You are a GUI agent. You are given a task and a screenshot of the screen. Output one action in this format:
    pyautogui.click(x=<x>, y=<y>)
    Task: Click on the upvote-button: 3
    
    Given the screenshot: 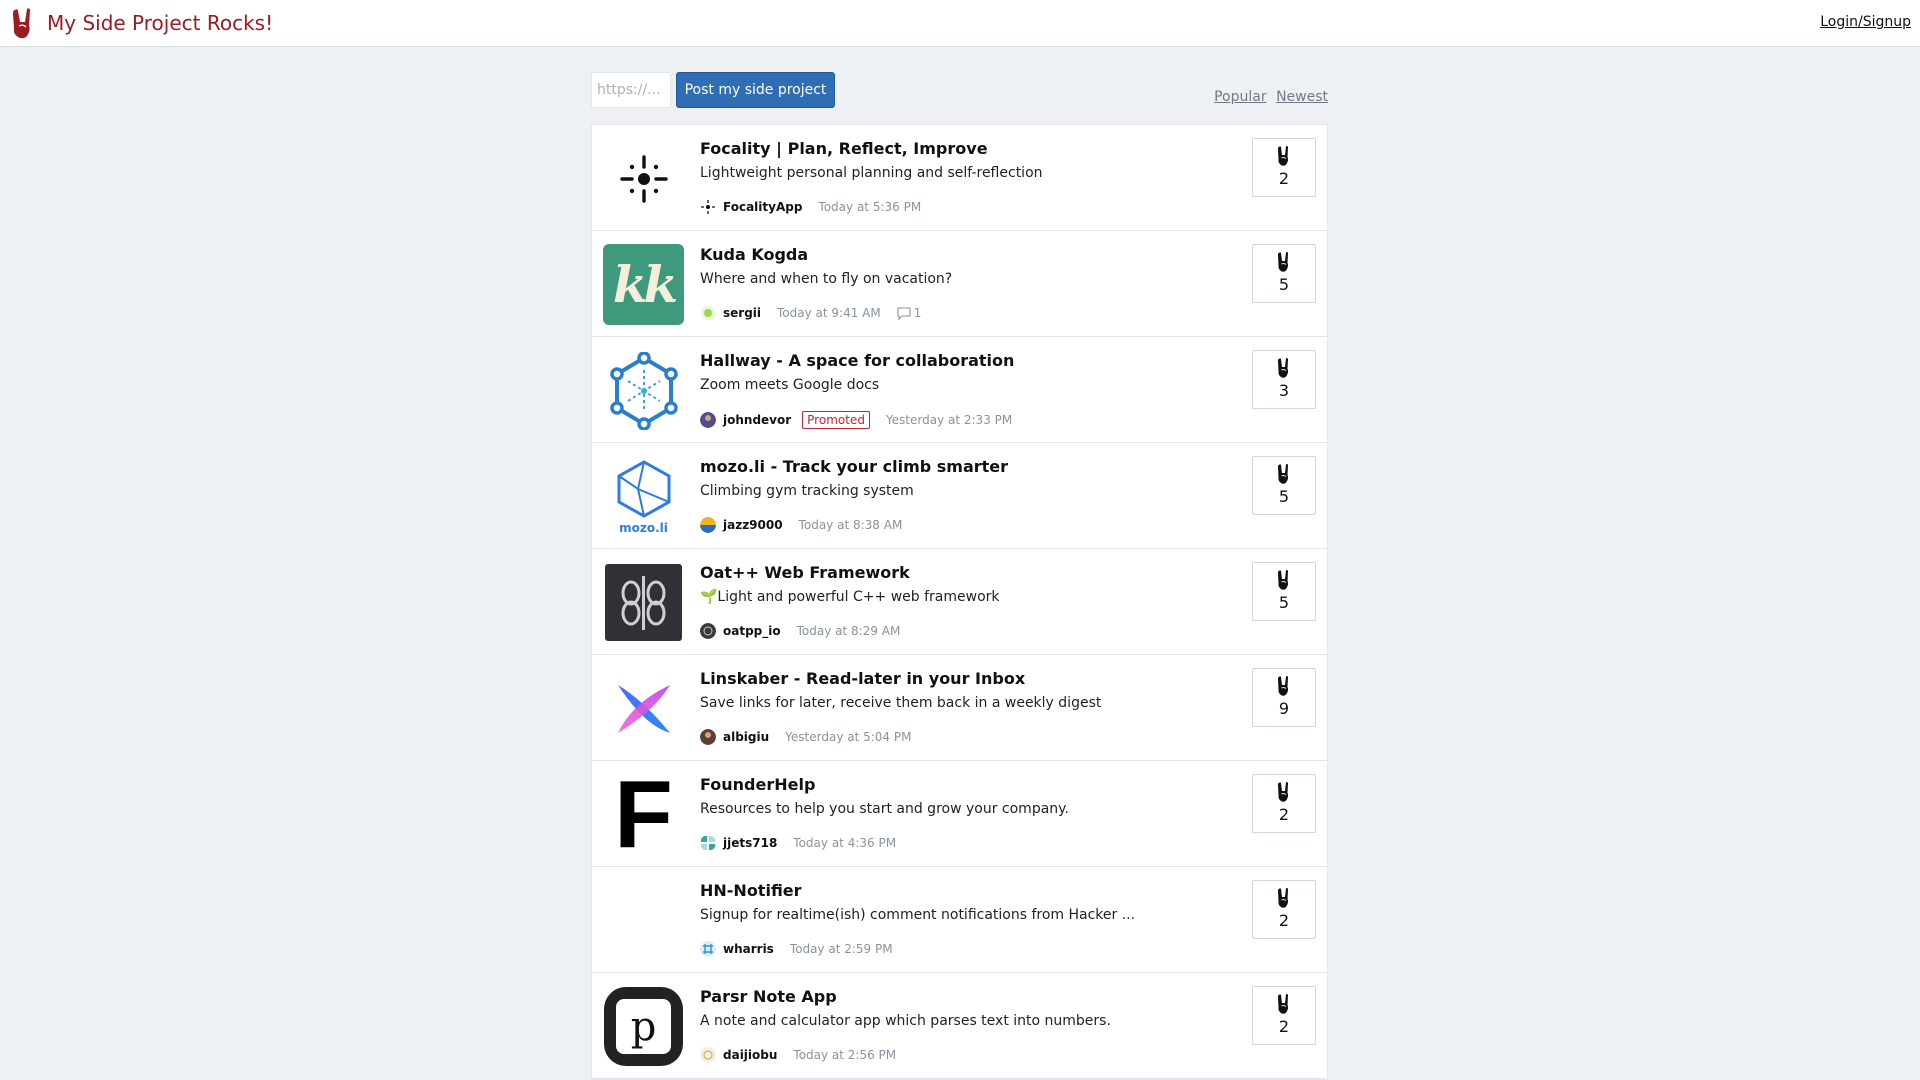 What is the action you would take?
    pyautogui.click(x=1284, y=379)
    